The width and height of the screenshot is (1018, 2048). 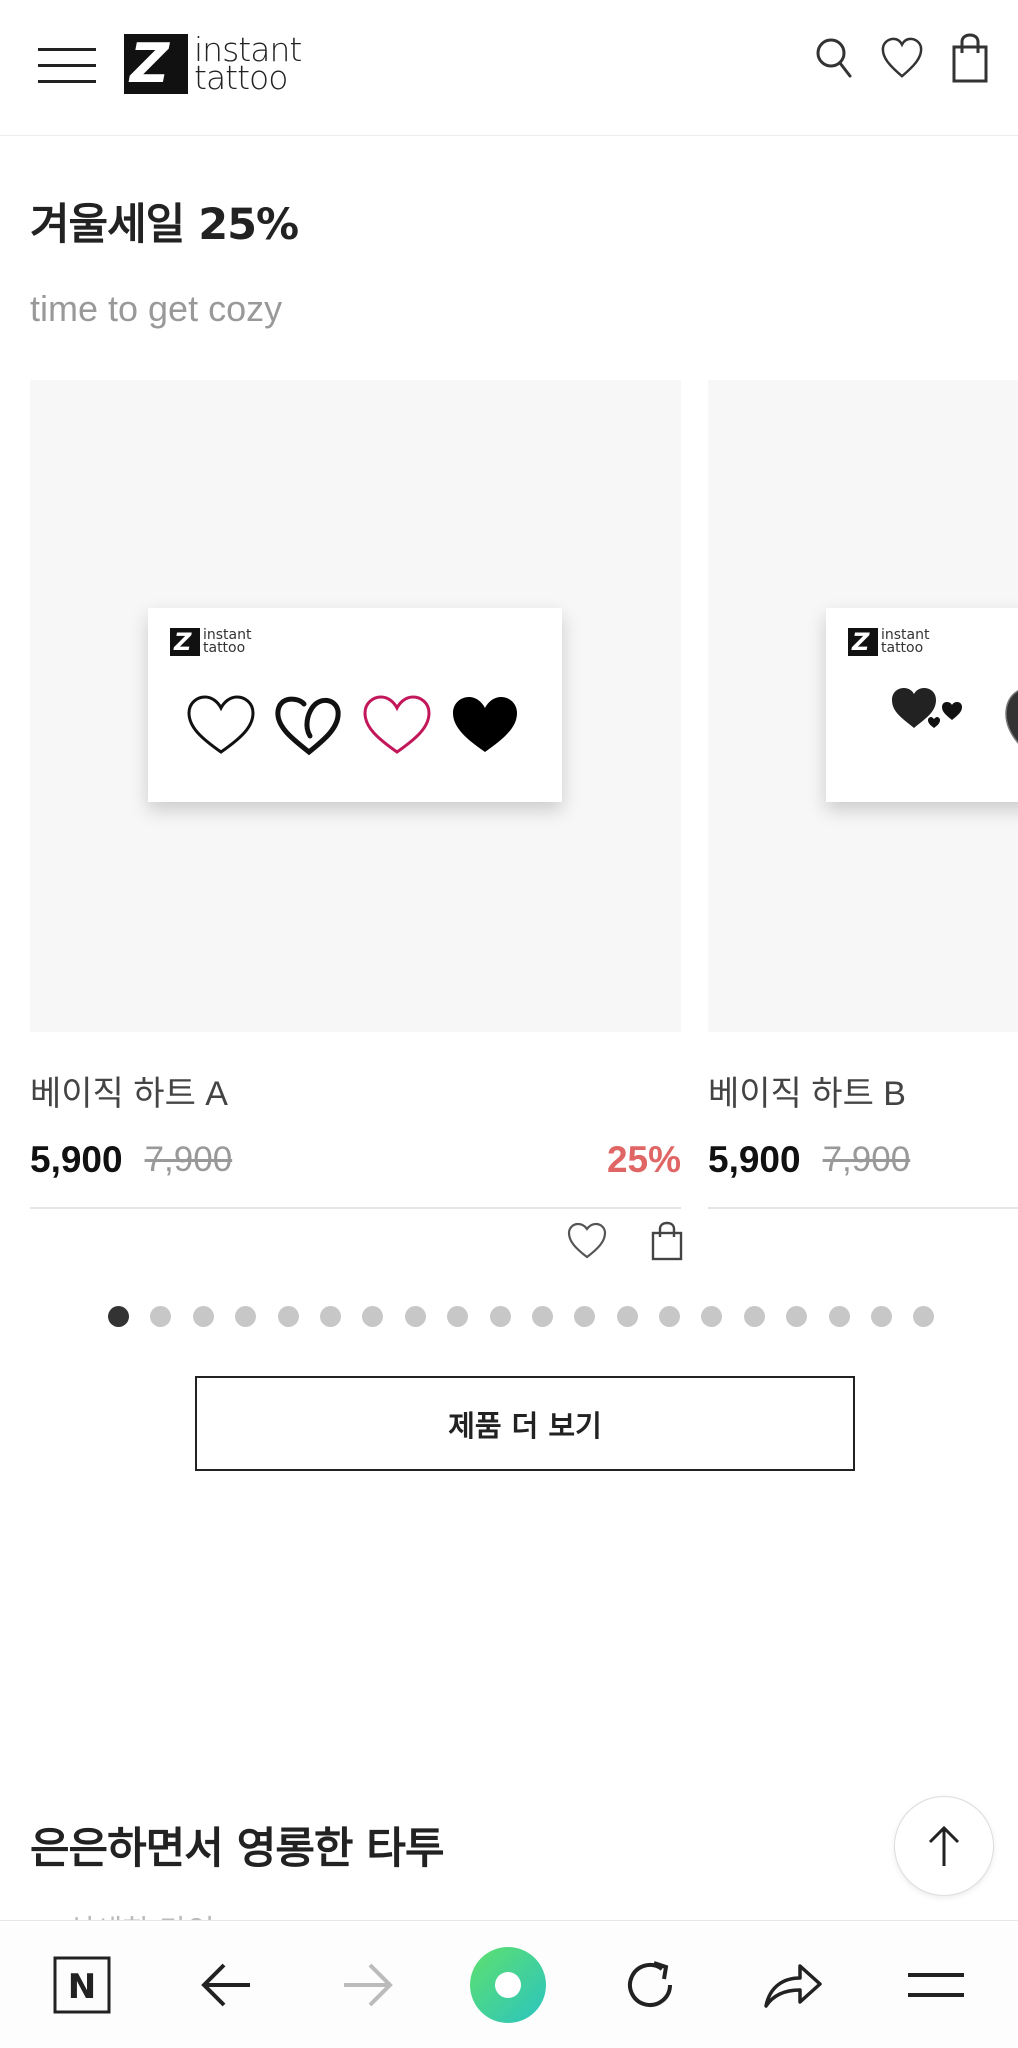 What do you see at coordinates (353, 725) in the screenshot?
I see `hearts-row` at bounding box center [353, 725].